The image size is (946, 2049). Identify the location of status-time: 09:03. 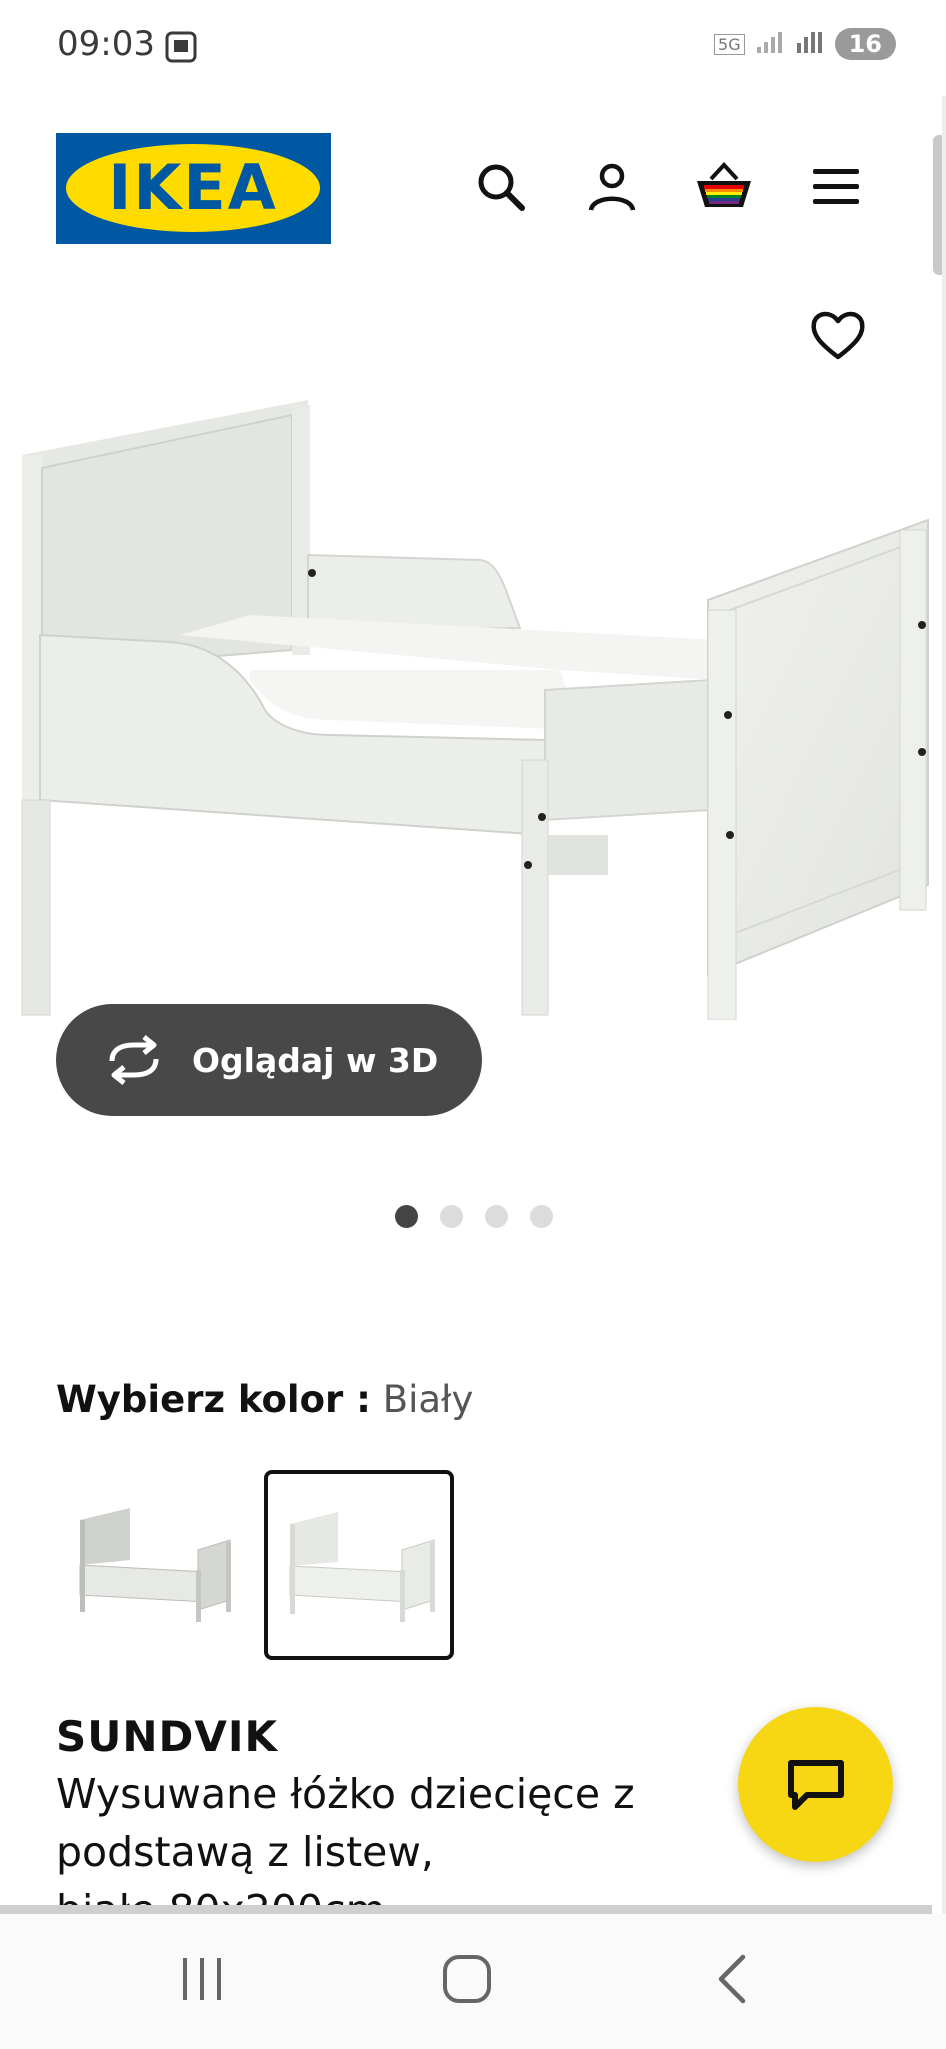
(106, 44).